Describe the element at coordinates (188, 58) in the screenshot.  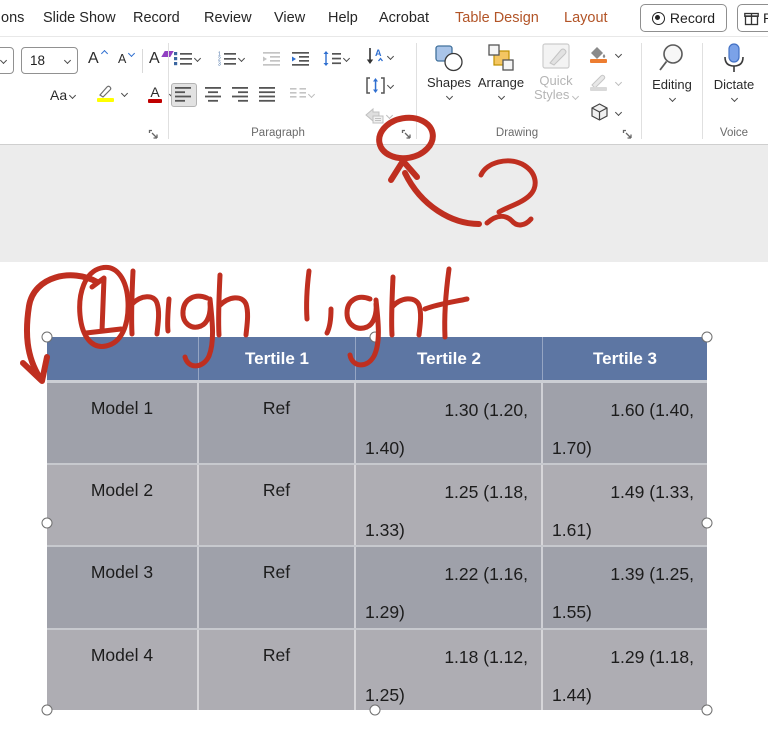
I see `bullets-button` at that location.